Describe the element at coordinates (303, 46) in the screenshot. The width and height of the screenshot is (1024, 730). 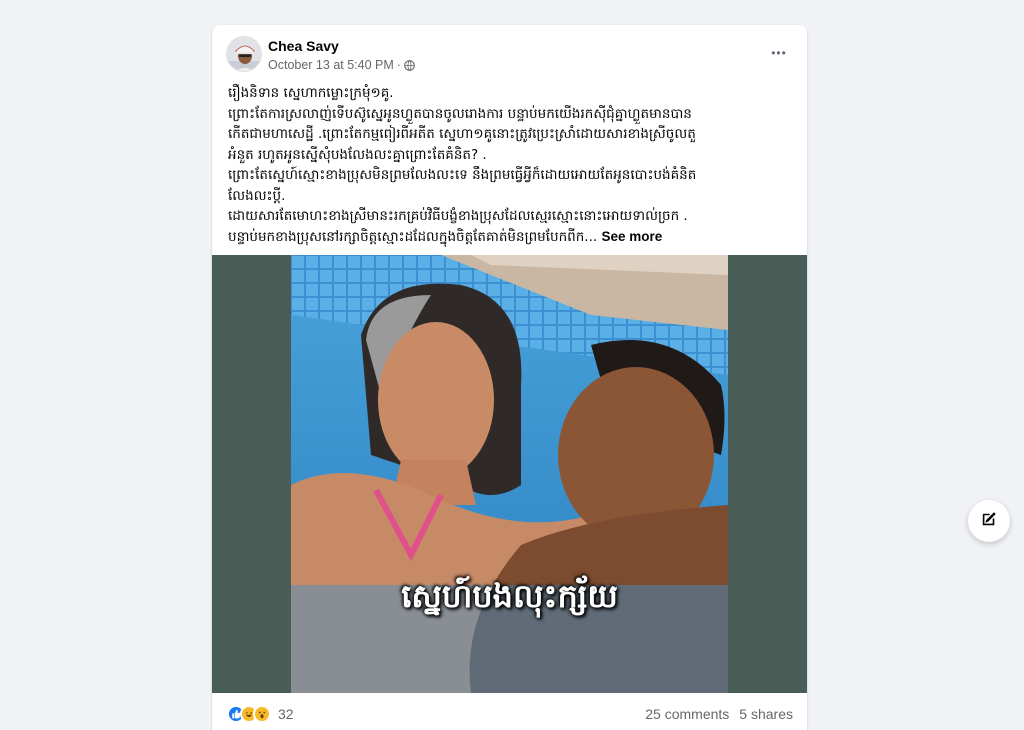
I see `author-name: Chea Savy` at that location.